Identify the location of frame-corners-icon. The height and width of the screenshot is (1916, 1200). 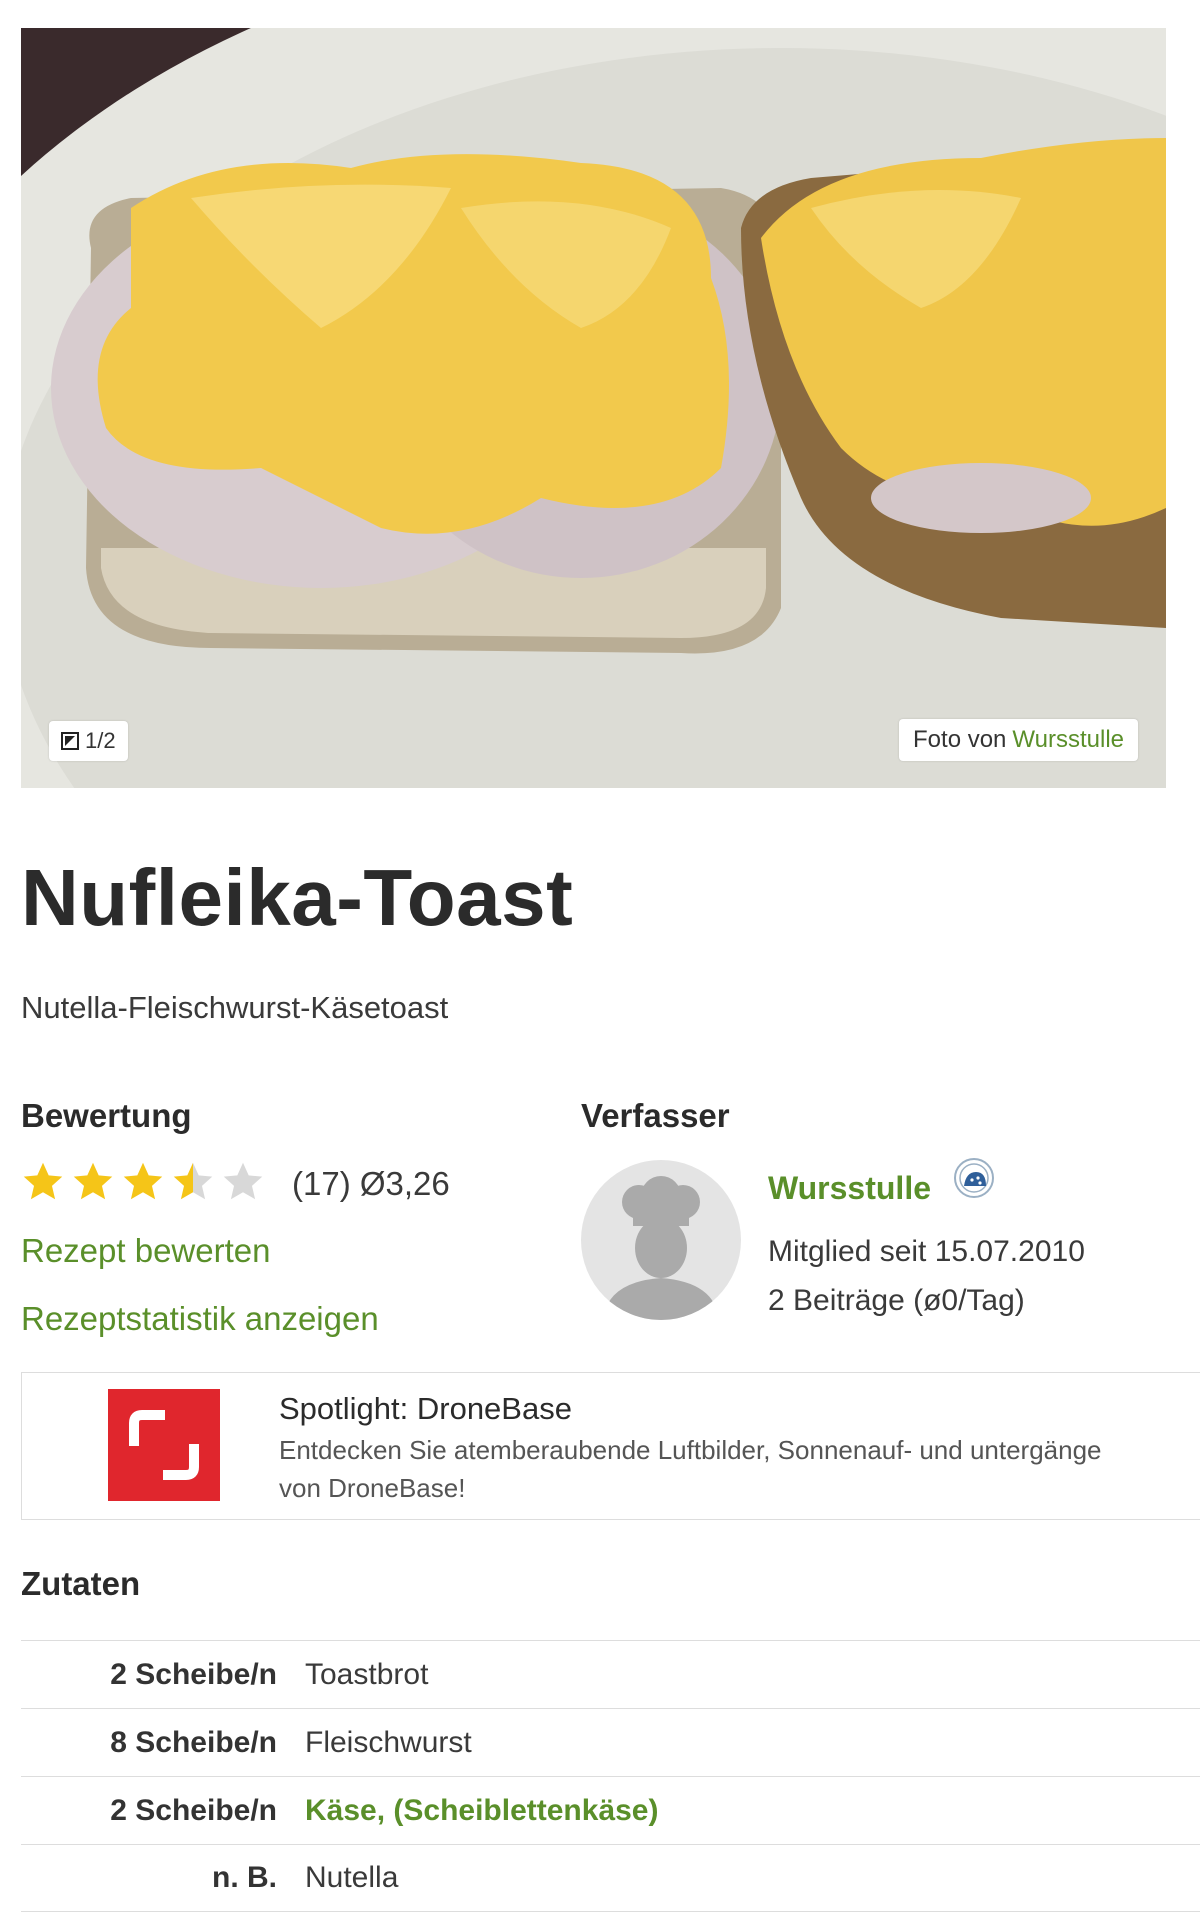
(164, 1445).